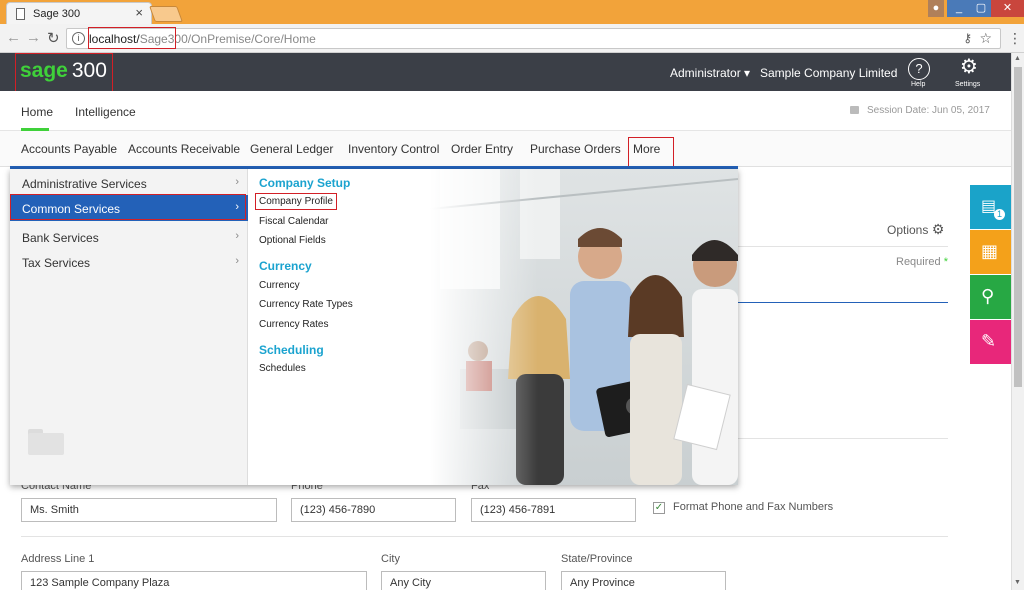  I want to click on menu-purchase-orders: Purchase Orders, so click(575, 149).